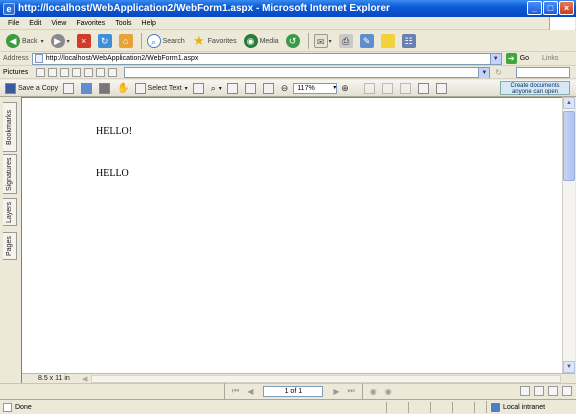 The width and height of the screenshot is (576, 414). What do you see at coordinates (293, 391) in the screenshot?
I see `page-number-field: 1 of 1` at bounding box center [293, 391].